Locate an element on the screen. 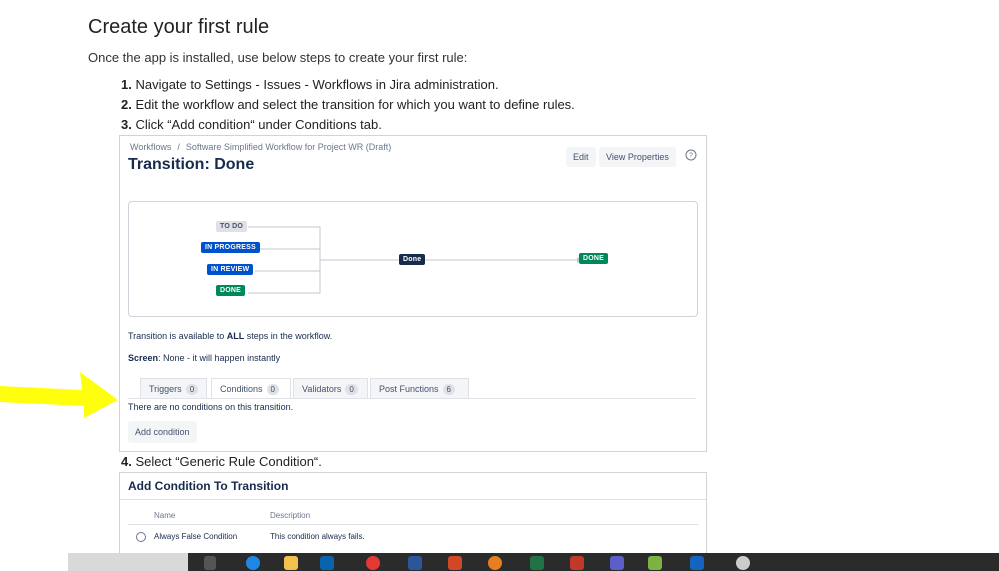 The width and height of the screenshot is (999, 571). tab-post-functions: Post Functions 6 is located at coordinates (419, 388).